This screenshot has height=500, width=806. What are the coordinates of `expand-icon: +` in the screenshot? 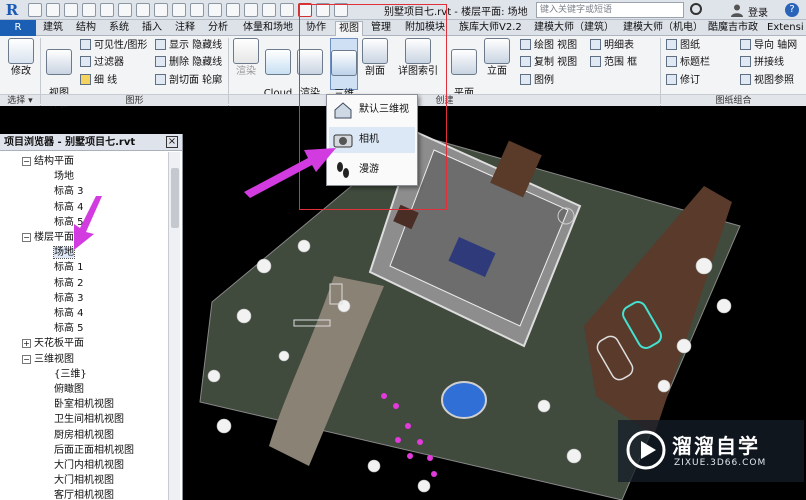 It's located at (26, 344).